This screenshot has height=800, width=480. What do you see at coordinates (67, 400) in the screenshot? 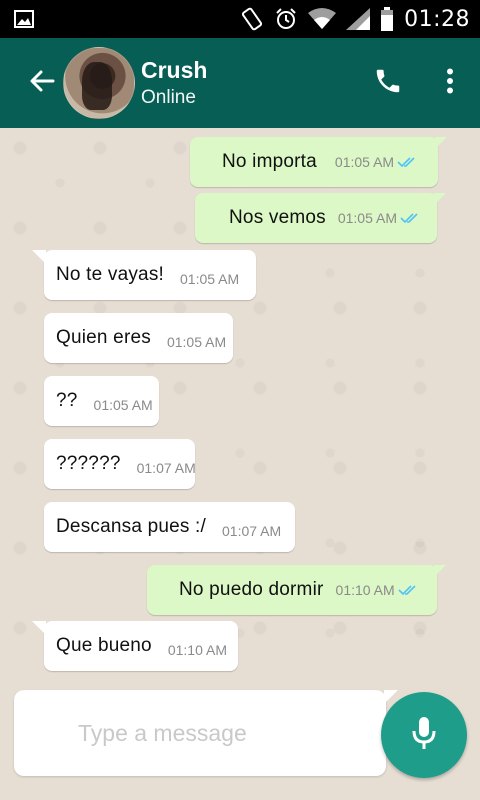
I see `message-text: ??` at bounding box center [67, 400].